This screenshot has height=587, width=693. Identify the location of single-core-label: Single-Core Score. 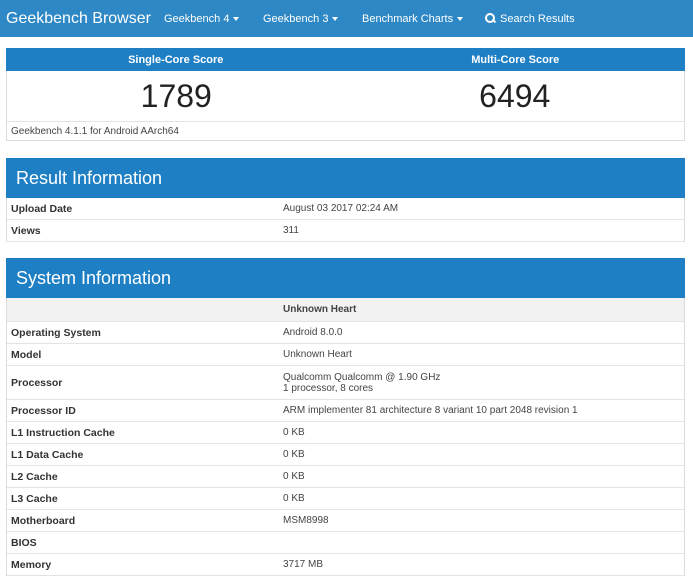
(176, 59).